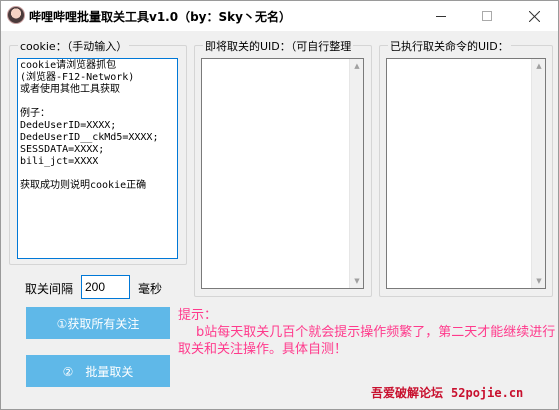 This screenshot has width=559, height=410. I want to click on cookie-group-label: cookie：（手动输入）, so click(74, 46).